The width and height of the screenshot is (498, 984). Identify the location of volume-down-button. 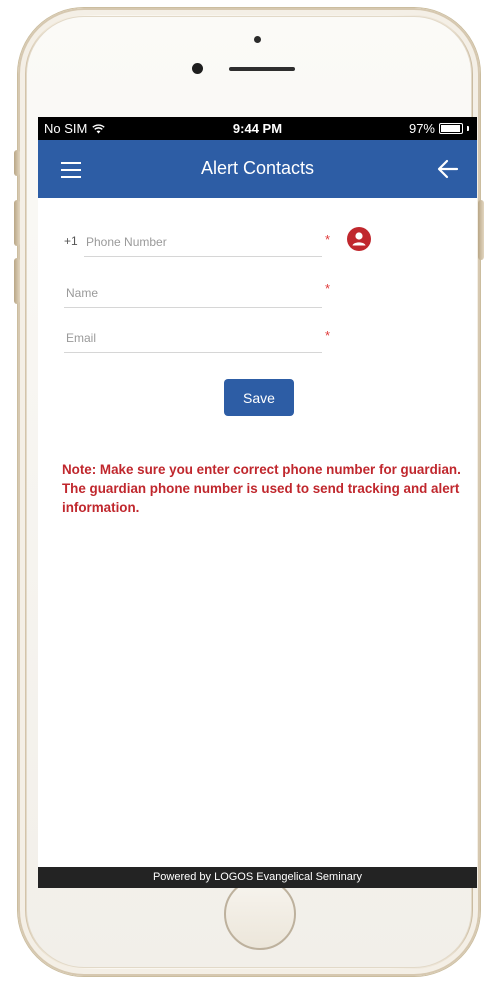
(17, 281).